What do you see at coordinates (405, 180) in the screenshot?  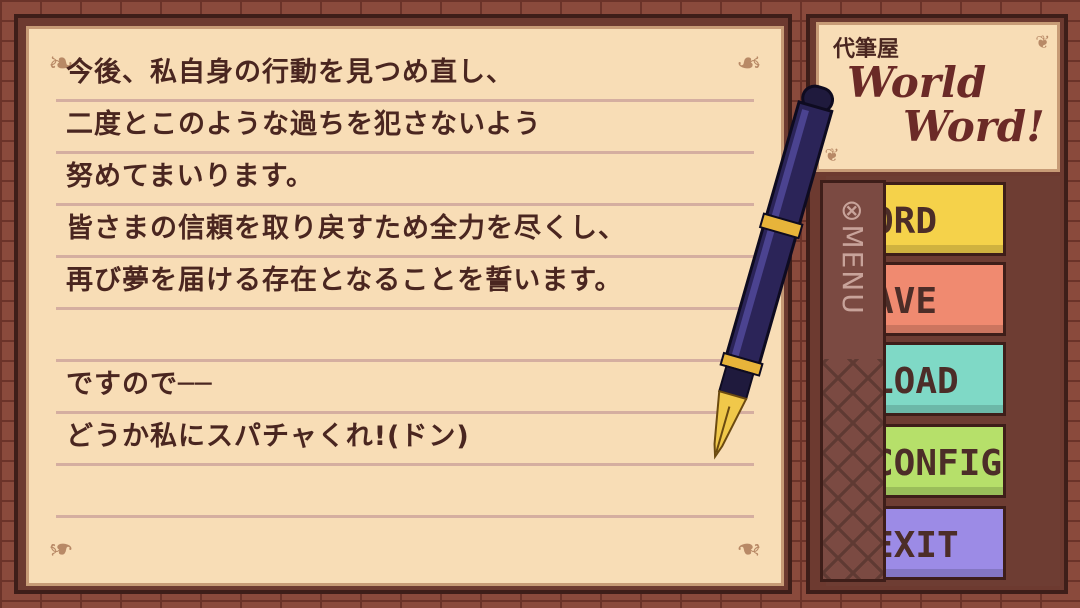 I see `letter-line: 努めてまいります。` at bounding box center [405, 180].